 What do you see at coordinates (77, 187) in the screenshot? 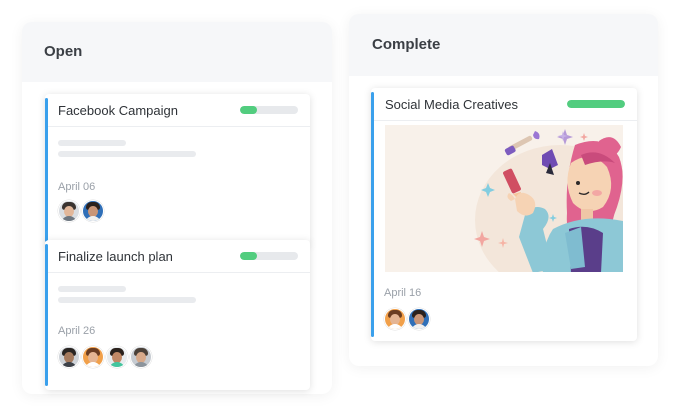
I see `due-date: April 06` at bounding box center [77, 187].